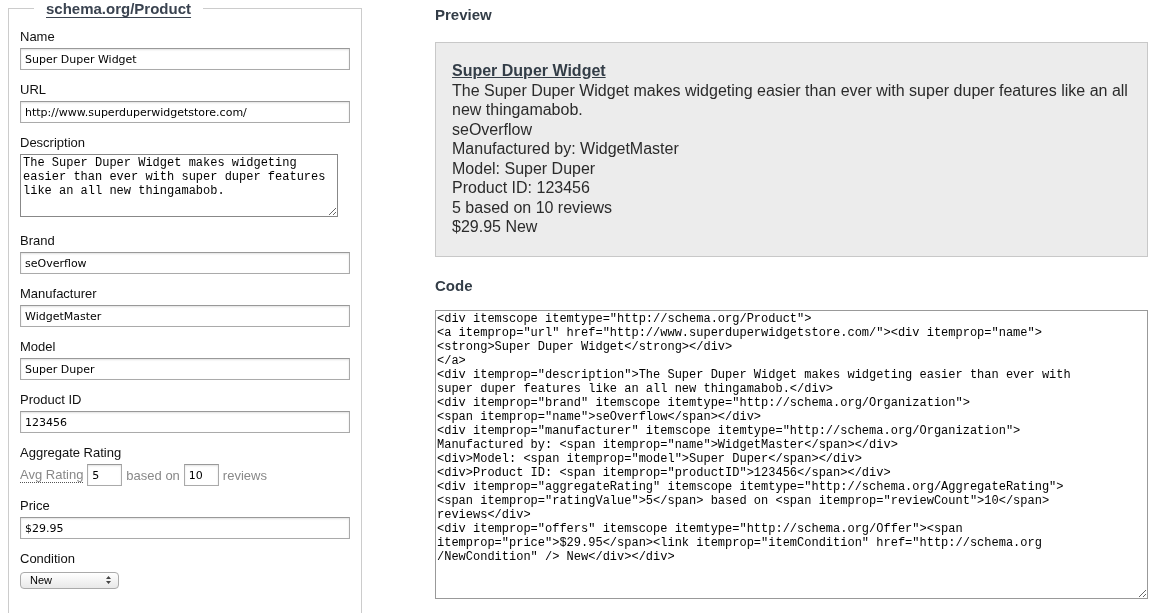 This screenshot has width=1158, height=613. I want to click on rating-label: Avg Rating, so click(52, 475).